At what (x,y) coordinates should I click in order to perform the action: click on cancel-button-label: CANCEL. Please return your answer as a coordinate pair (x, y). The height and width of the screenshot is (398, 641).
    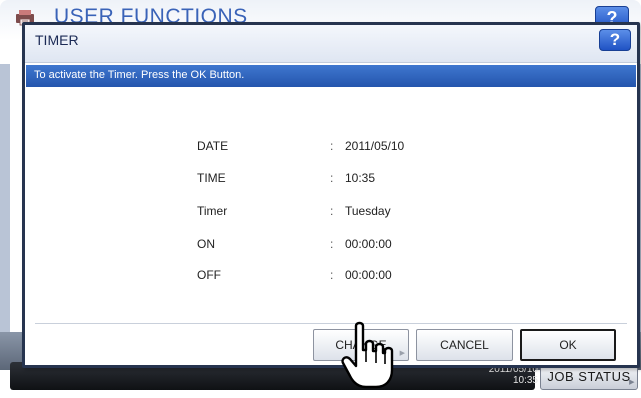
    Looking at the image, I should click on (464, 345).